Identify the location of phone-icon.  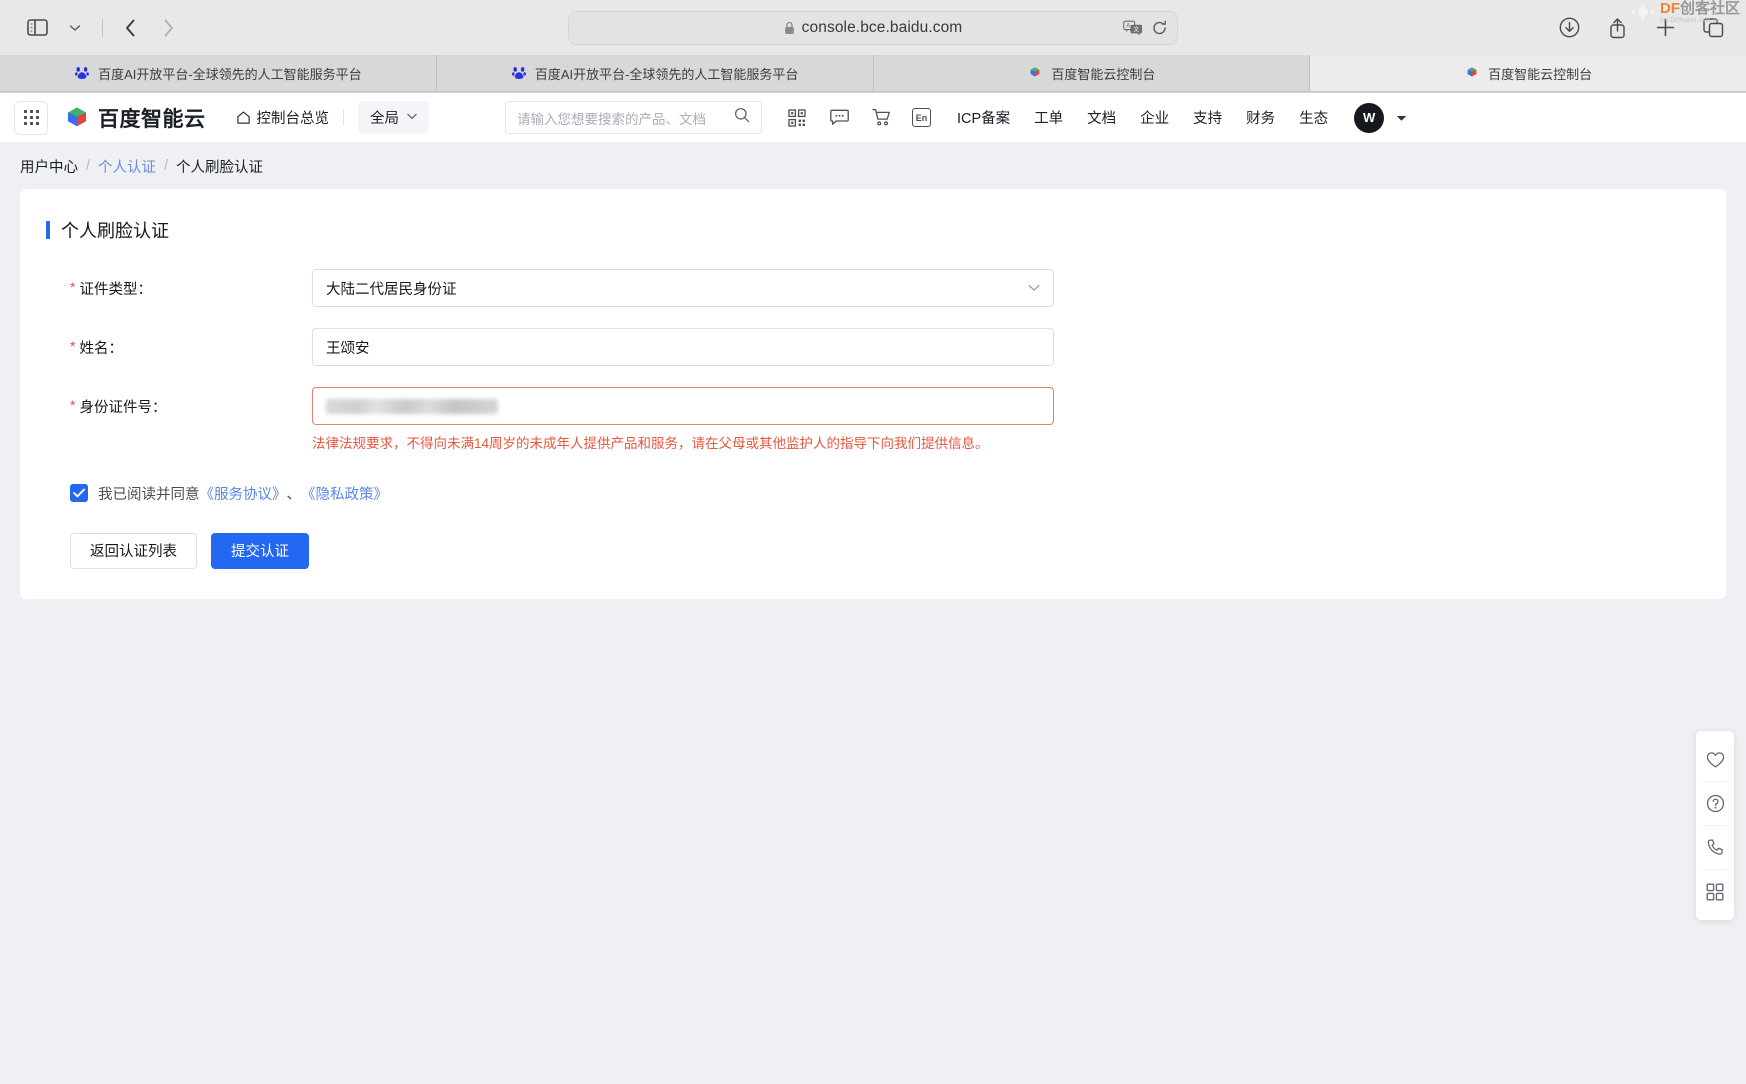
(1715, 847).